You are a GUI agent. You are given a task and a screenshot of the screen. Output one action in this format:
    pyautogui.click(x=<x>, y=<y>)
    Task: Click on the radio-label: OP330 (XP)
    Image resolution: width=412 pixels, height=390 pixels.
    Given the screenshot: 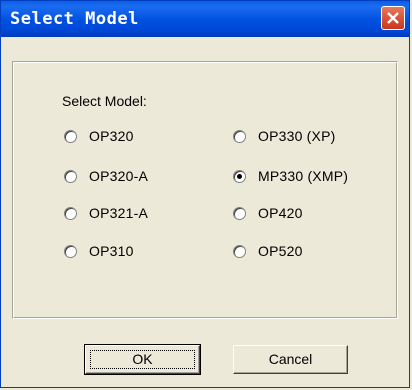 What is the action you would take?
    pyautogui.click(x=297, y=136)
    